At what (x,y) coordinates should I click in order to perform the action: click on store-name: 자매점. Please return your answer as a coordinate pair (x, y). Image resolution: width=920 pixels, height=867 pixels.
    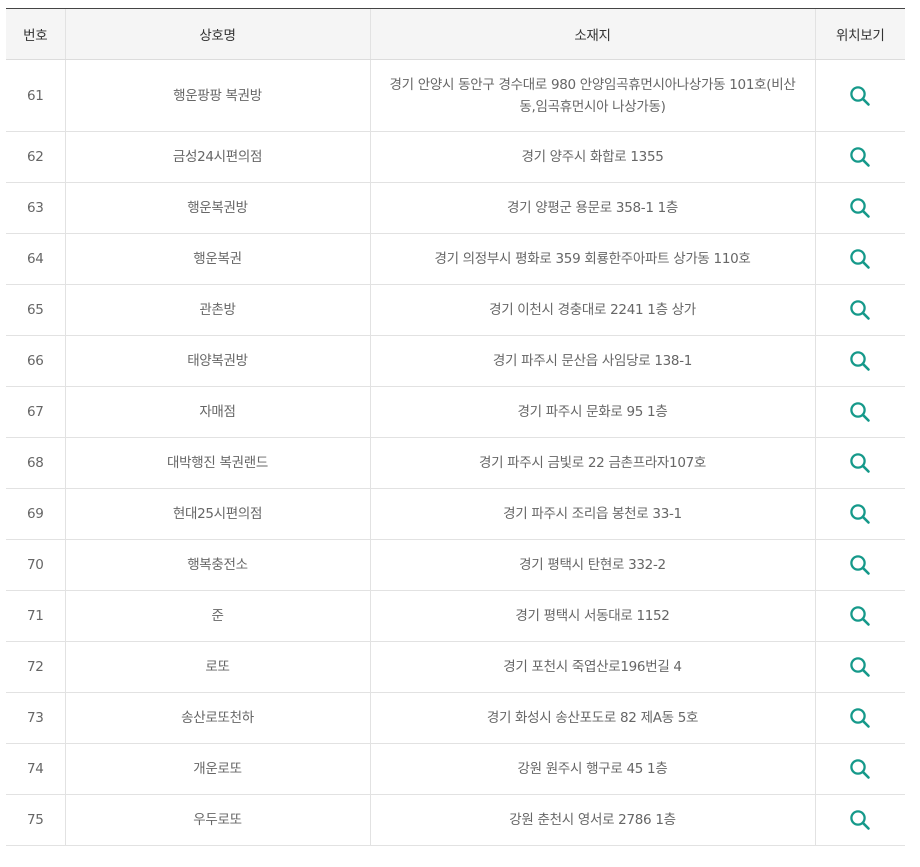
    Looking at the image, I should click on (217, 412).